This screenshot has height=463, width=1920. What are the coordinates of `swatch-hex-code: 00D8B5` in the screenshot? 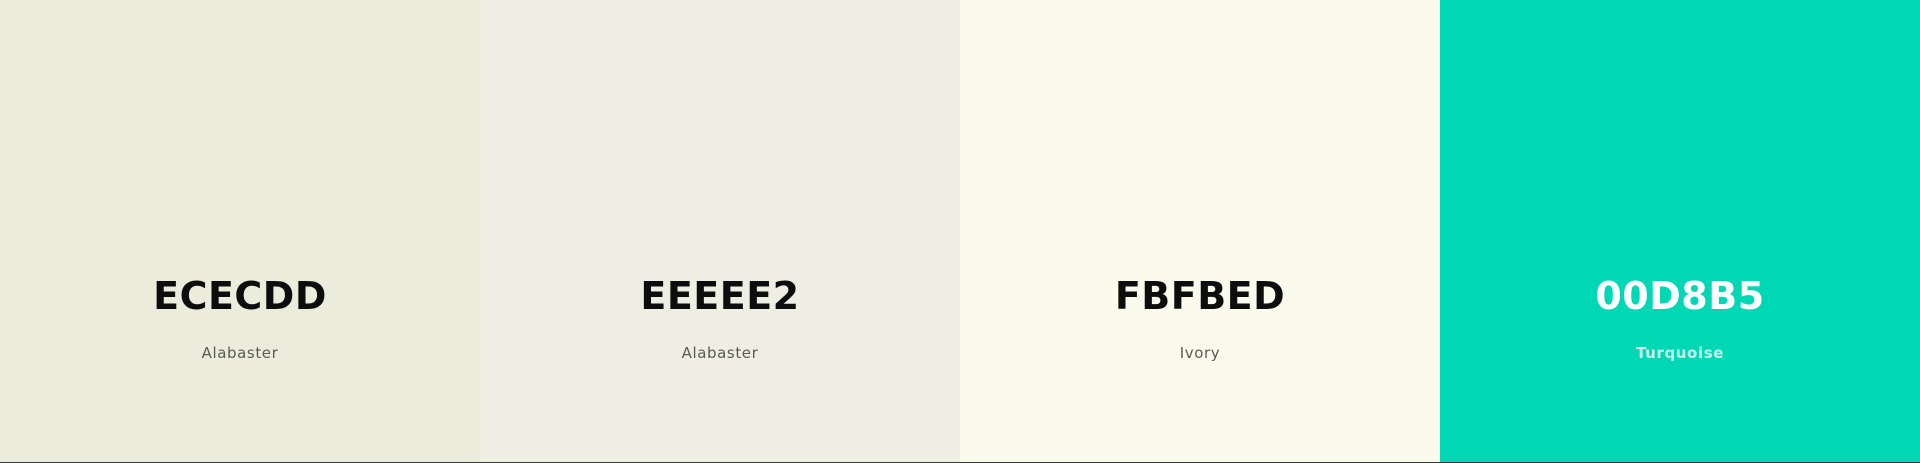 It's located at (1680, 296).